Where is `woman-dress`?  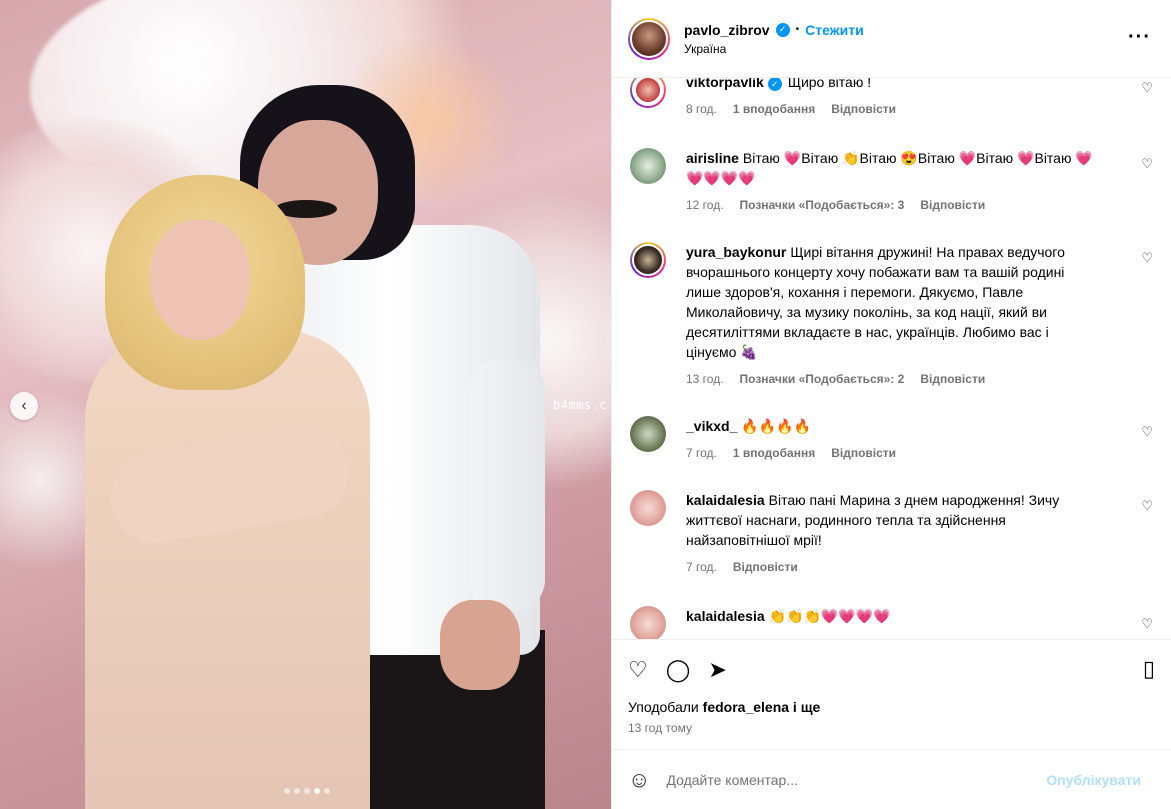
woman-dress is located at coordinates (227, 569).